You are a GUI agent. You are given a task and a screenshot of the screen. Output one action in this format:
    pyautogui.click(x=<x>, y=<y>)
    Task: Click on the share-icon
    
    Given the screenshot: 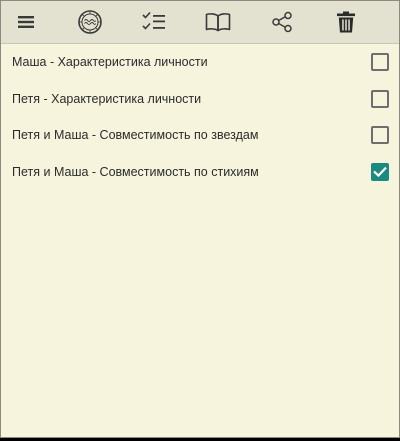 What is the action you would take?
    pyautogui.click(x=282, y=22)
    